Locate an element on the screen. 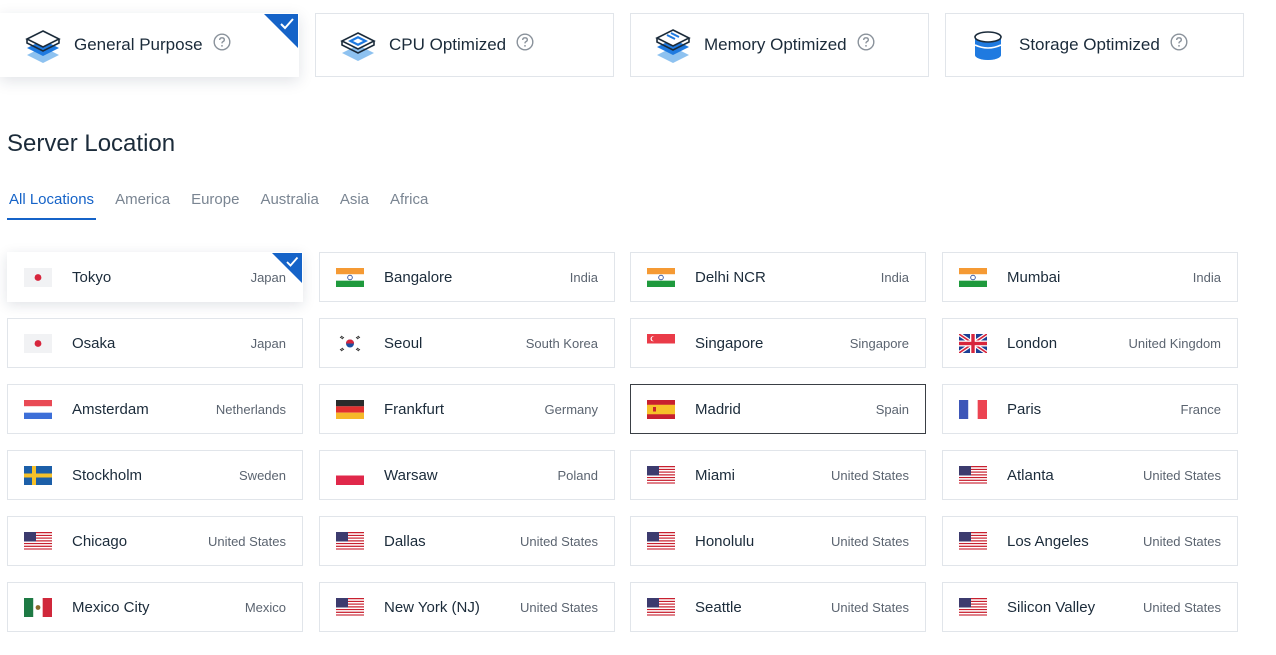 Image resolution: width=1276 pixels, height=655 pixels. plan-card-cpu-optimized: CPU Optimized is located at coordinates (464, 45).